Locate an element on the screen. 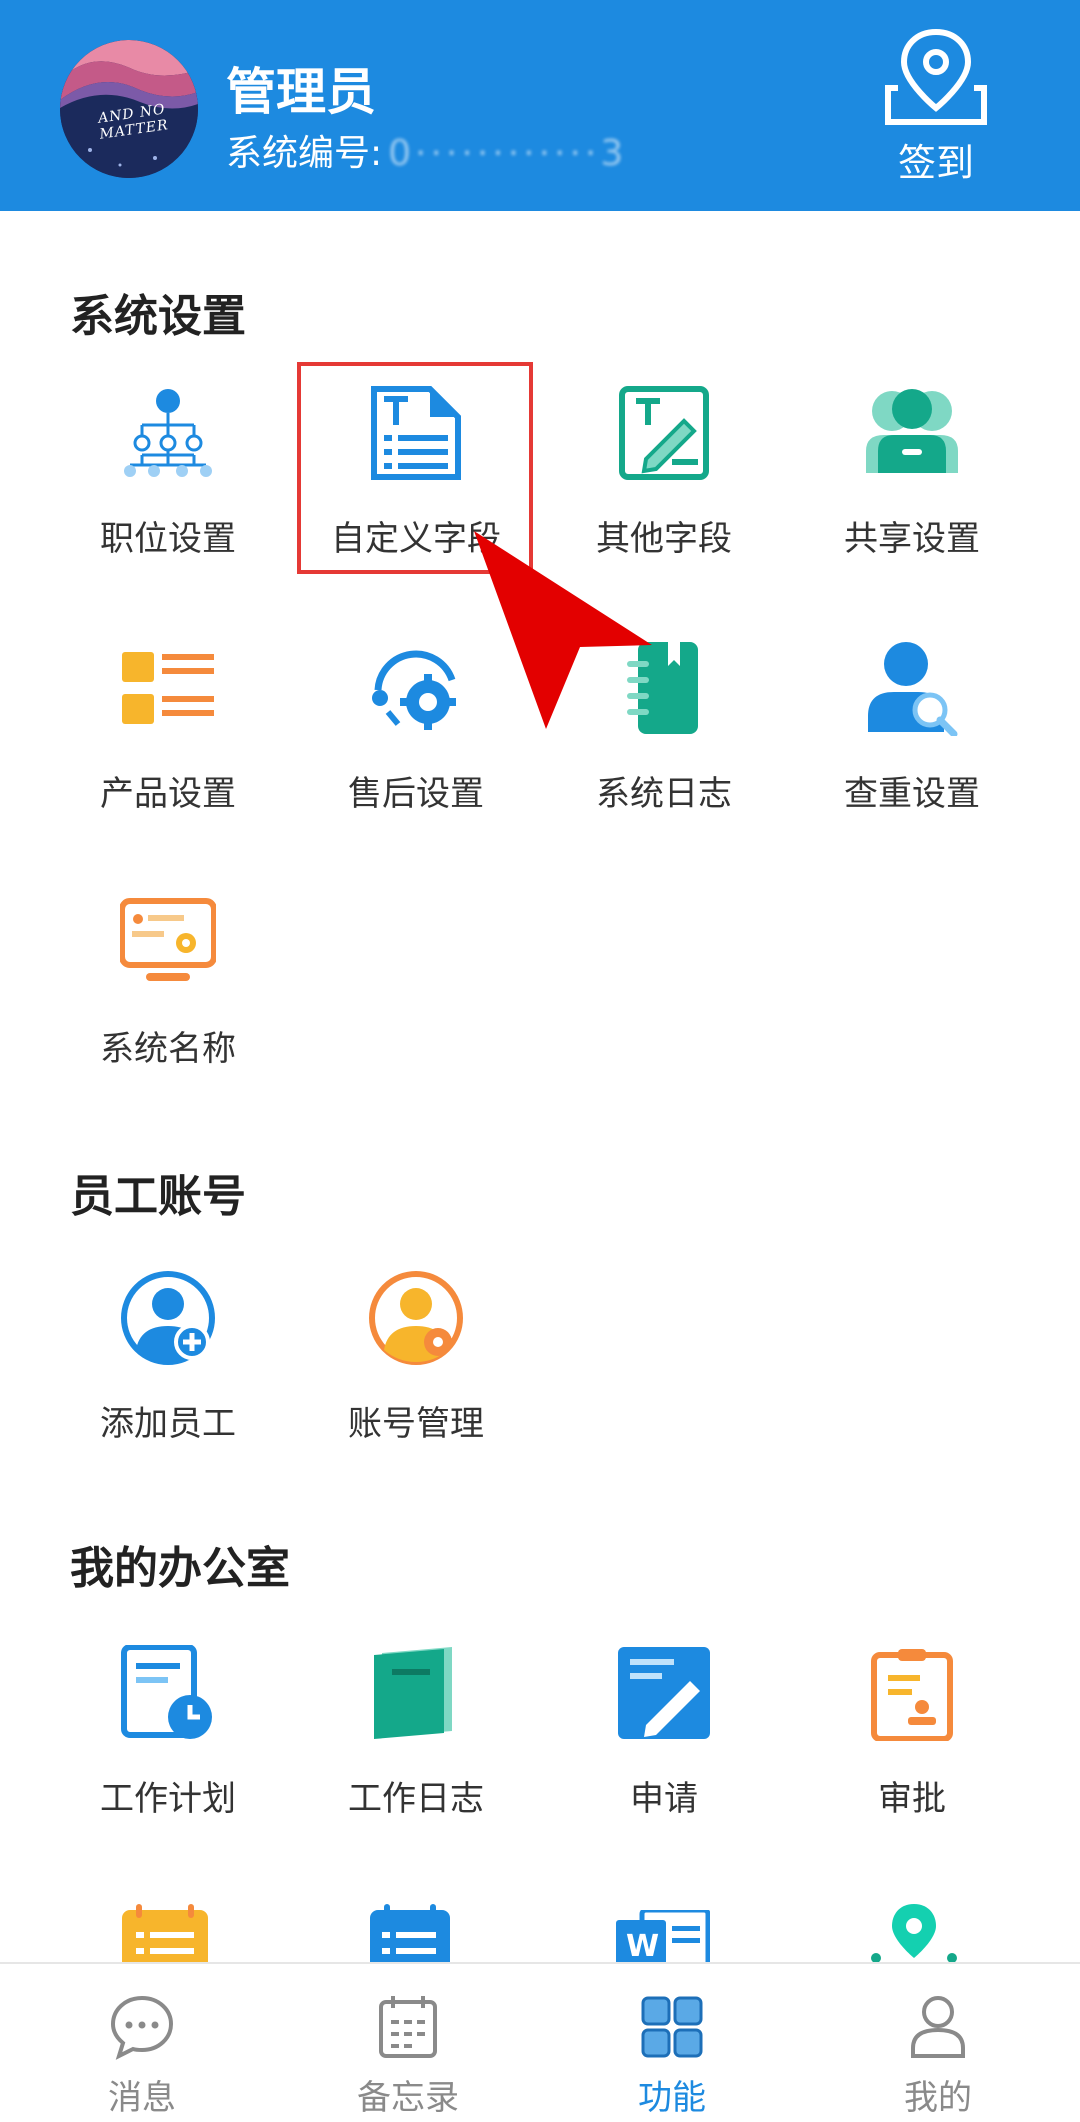 The image size is (1080, 2122). schedule-list-icon is located at coordinates (165, 1933).